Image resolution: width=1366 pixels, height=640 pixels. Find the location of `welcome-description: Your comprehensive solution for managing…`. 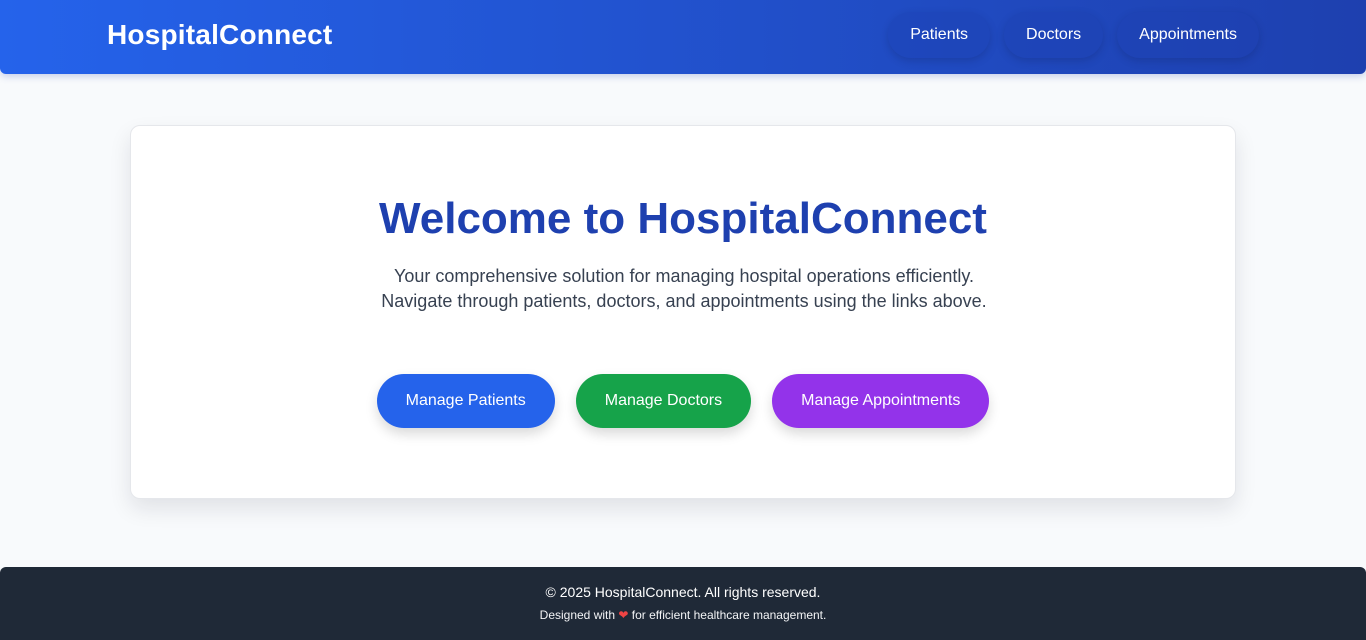

welcome-description: Your comprehensive solution for managing… is located at coordinates (684, 288).